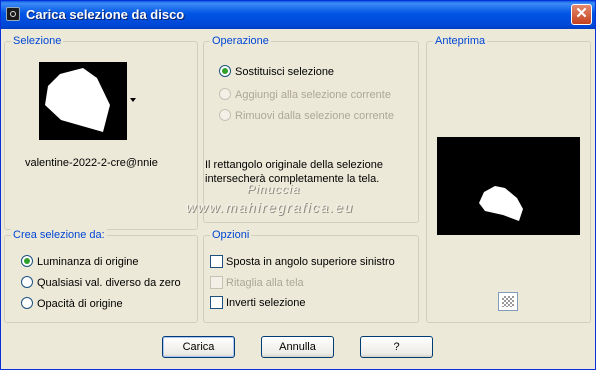  What do you see at coordinates (274, 189) in the screenshot?
I see `watermark-name: Pinuccia` at bounding box center [274, 189].